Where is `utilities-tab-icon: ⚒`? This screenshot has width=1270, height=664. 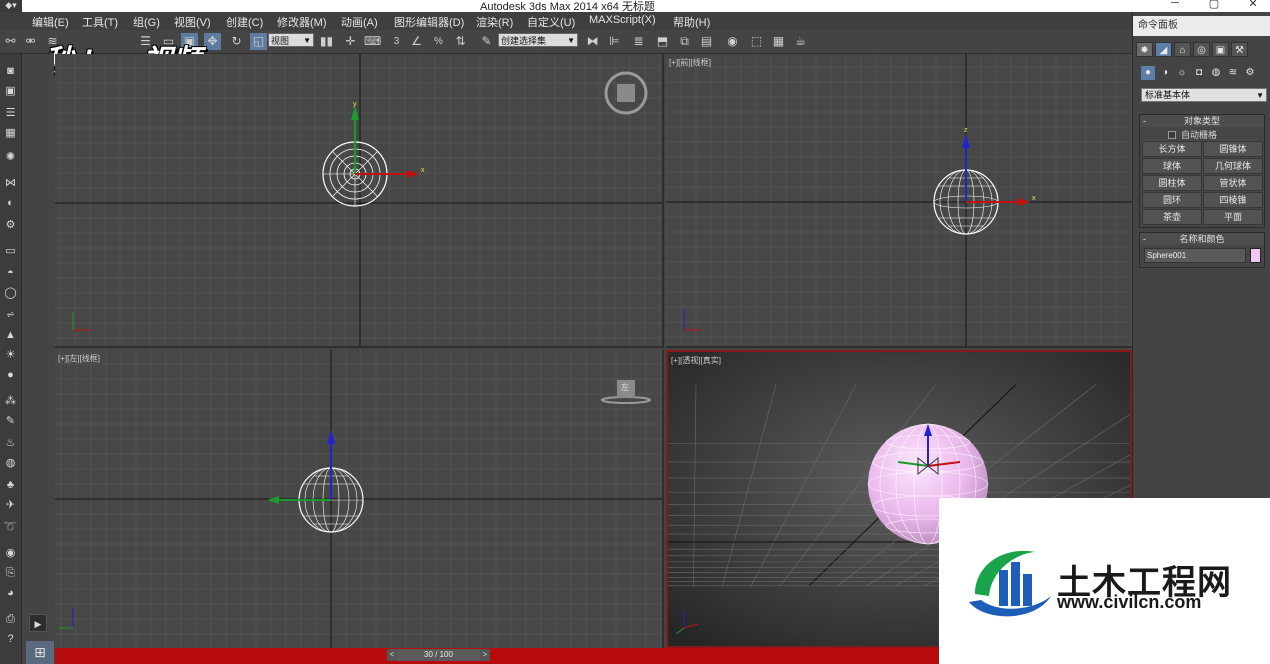
utilities-tab-icon: ⚒ is located at coordinates (1239, 49).